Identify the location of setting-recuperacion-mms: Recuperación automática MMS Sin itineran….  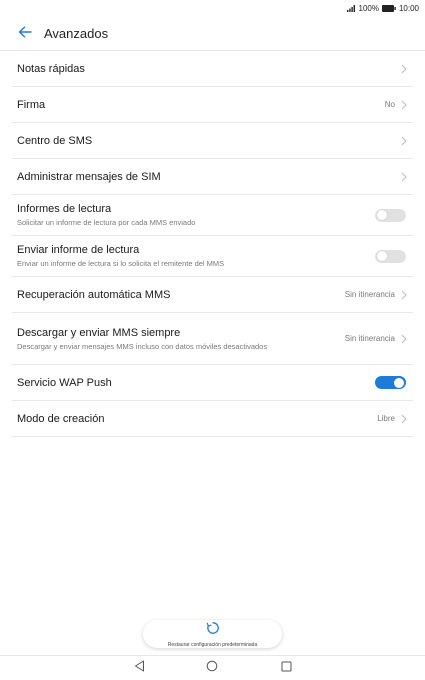
(212, 295).